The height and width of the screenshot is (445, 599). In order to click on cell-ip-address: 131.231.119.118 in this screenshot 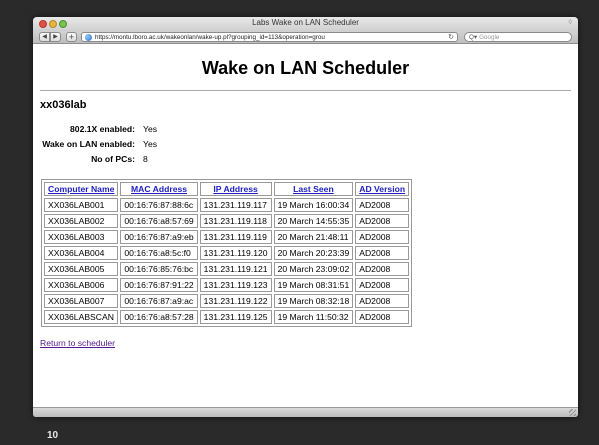, I will do `click(235, 221)`.